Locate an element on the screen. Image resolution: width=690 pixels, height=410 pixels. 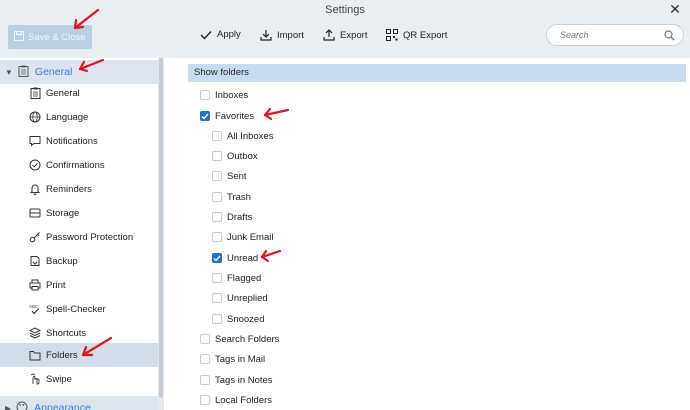
export-label: Export is located at coordinates (354, 35).